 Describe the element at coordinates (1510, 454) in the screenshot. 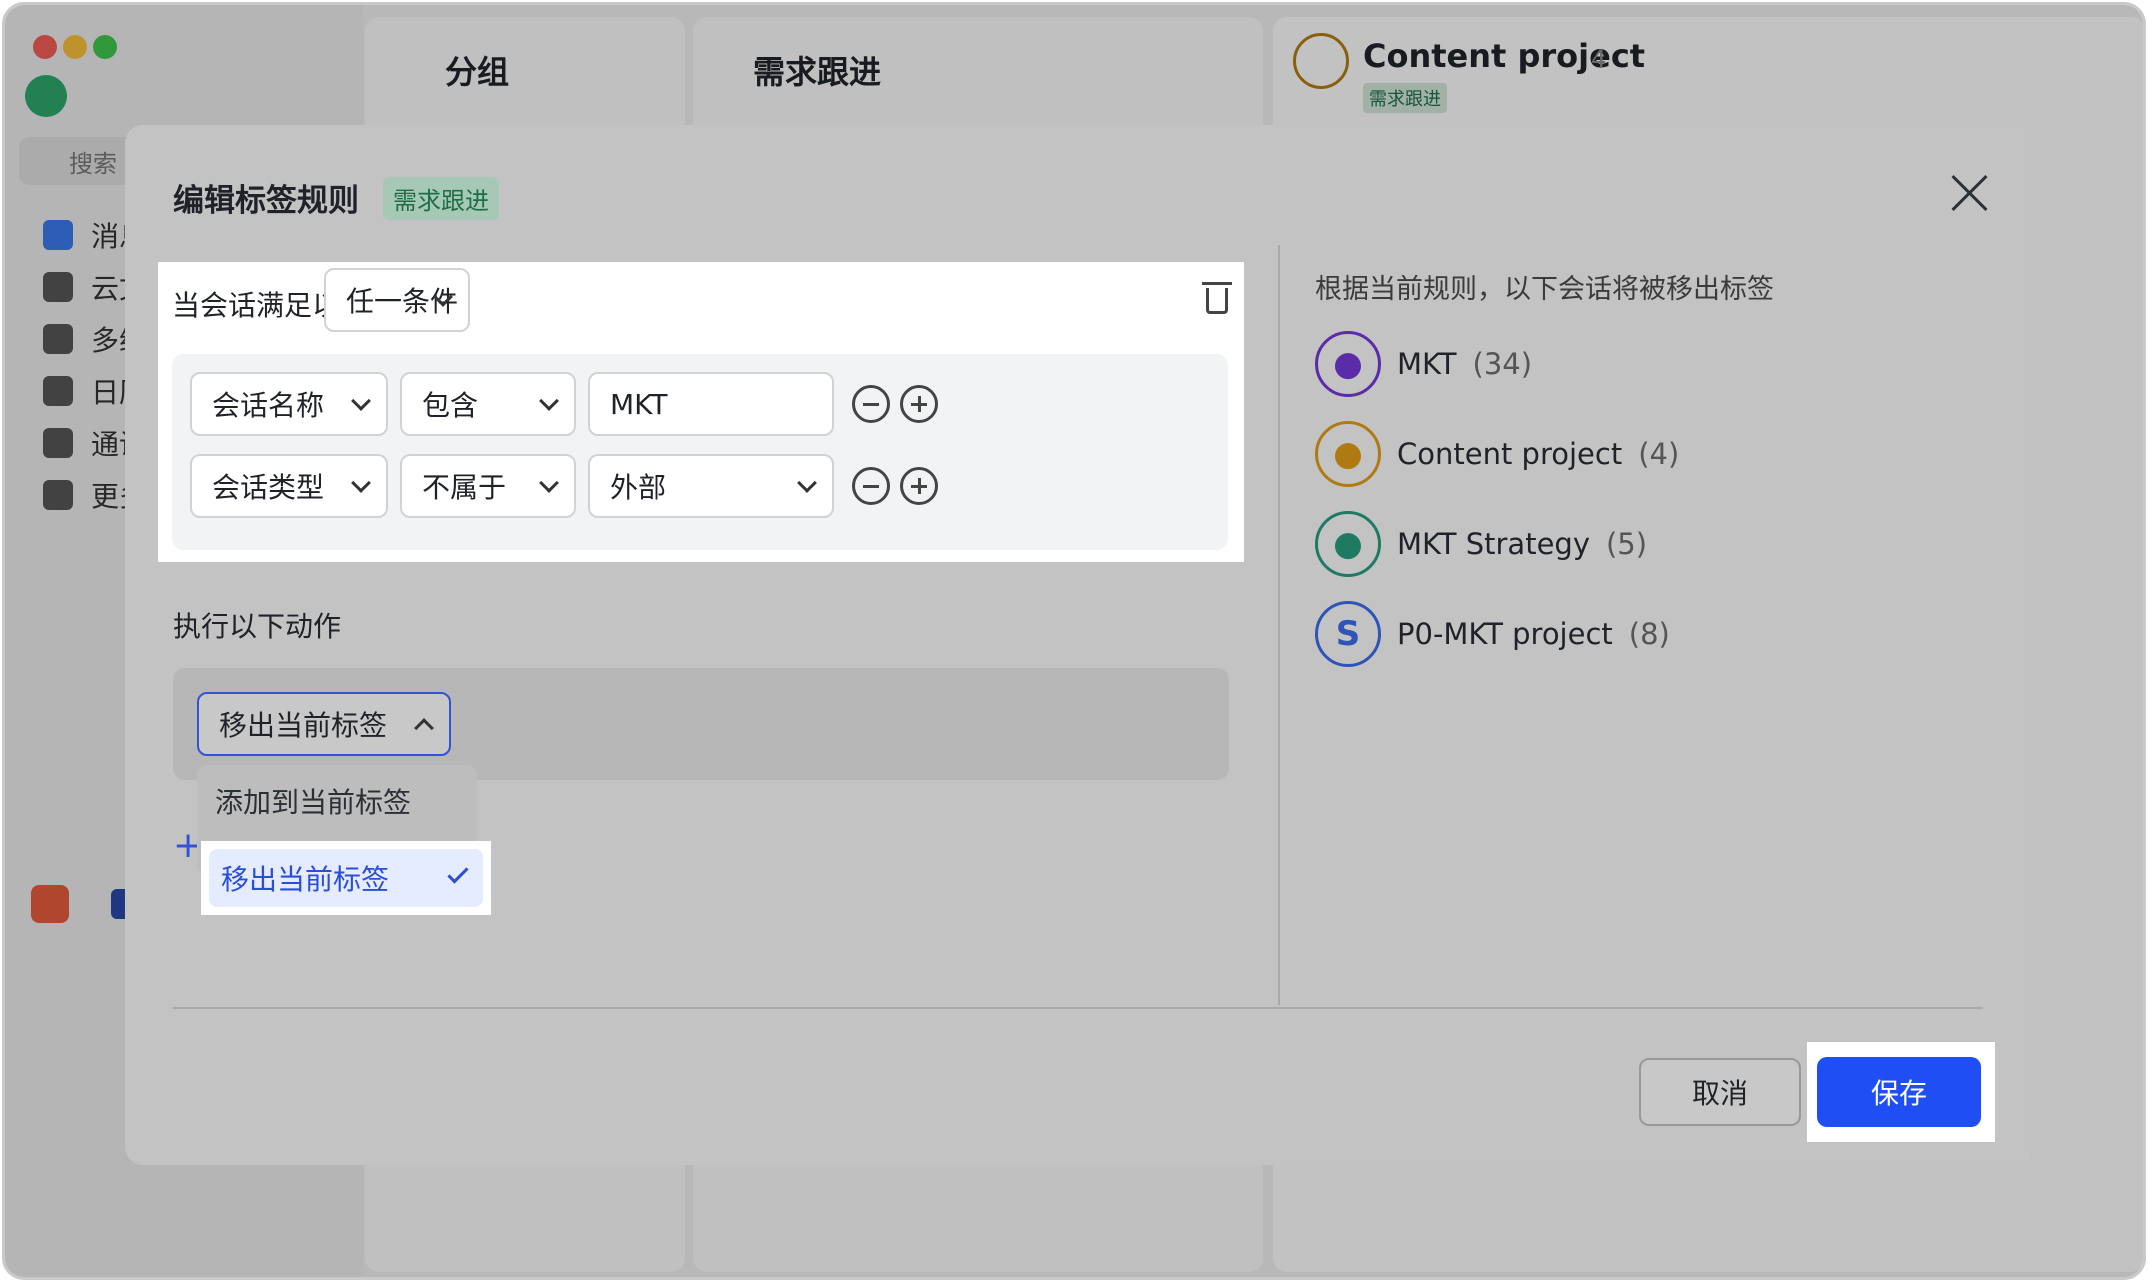

I see `conversation-name: Content project` at that location.